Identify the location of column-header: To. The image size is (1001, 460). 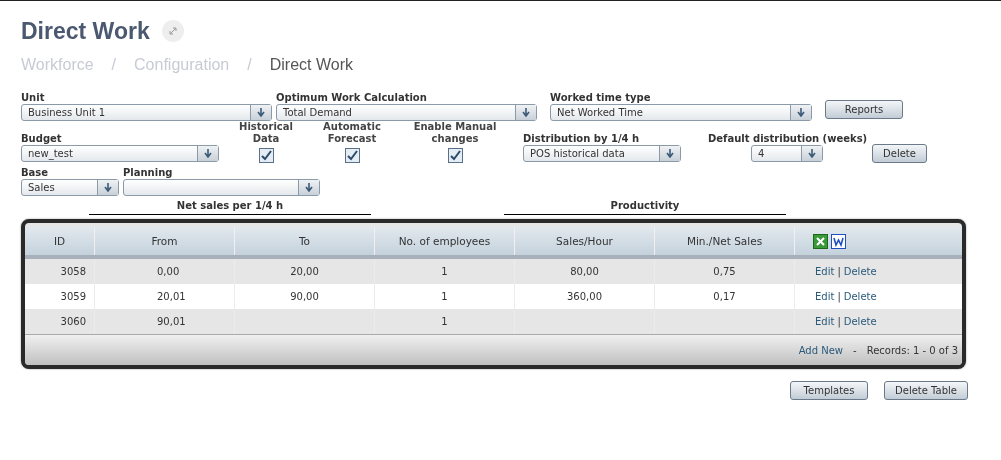
(305, 241).